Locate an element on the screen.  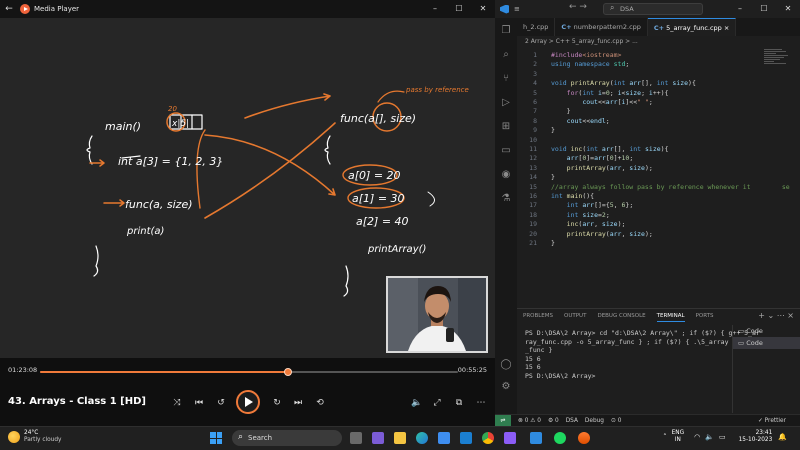
code-line: cout<<arr[i]<<" "; is located at coordinates (617, 102).